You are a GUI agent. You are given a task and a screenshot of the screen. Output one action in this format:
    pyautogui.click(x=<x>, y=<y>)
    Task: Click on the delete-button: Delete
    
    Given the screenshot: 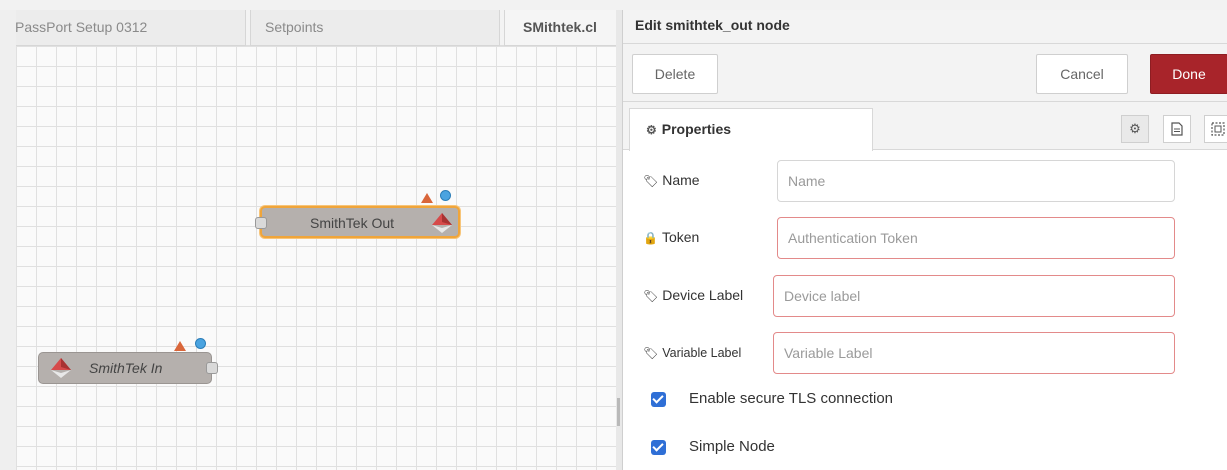 What is the action you would take?
    pyautogui.click(x=675, y=74)
    